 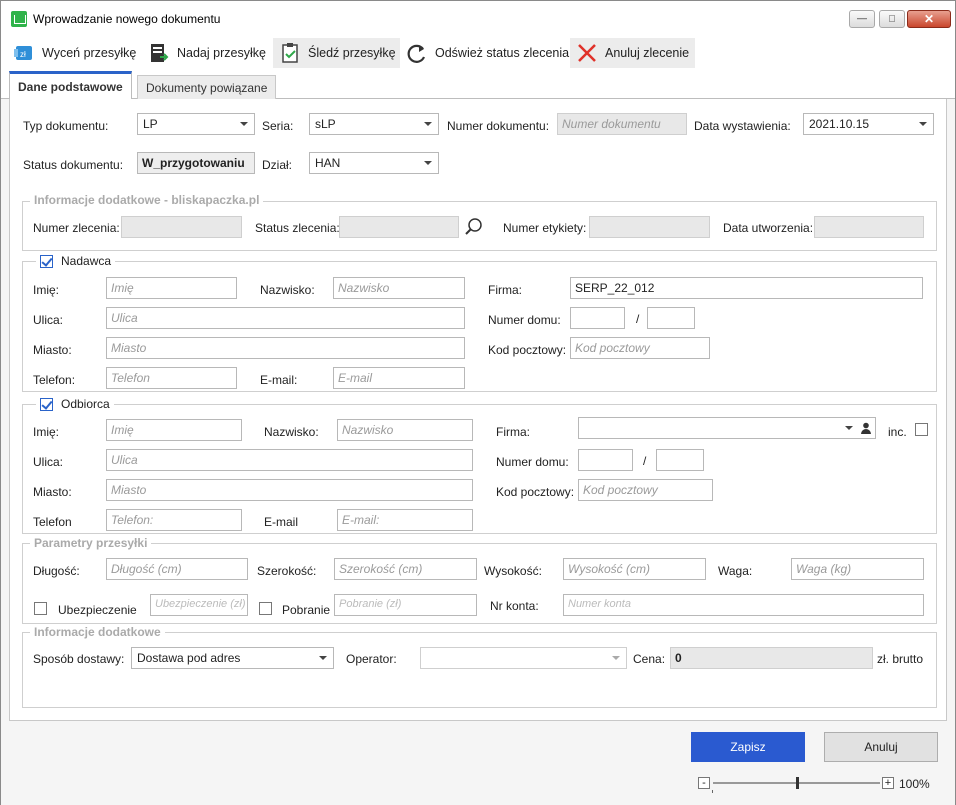 I want to click on recipient-city-label: Miasto:, so click(x=52, y=492).